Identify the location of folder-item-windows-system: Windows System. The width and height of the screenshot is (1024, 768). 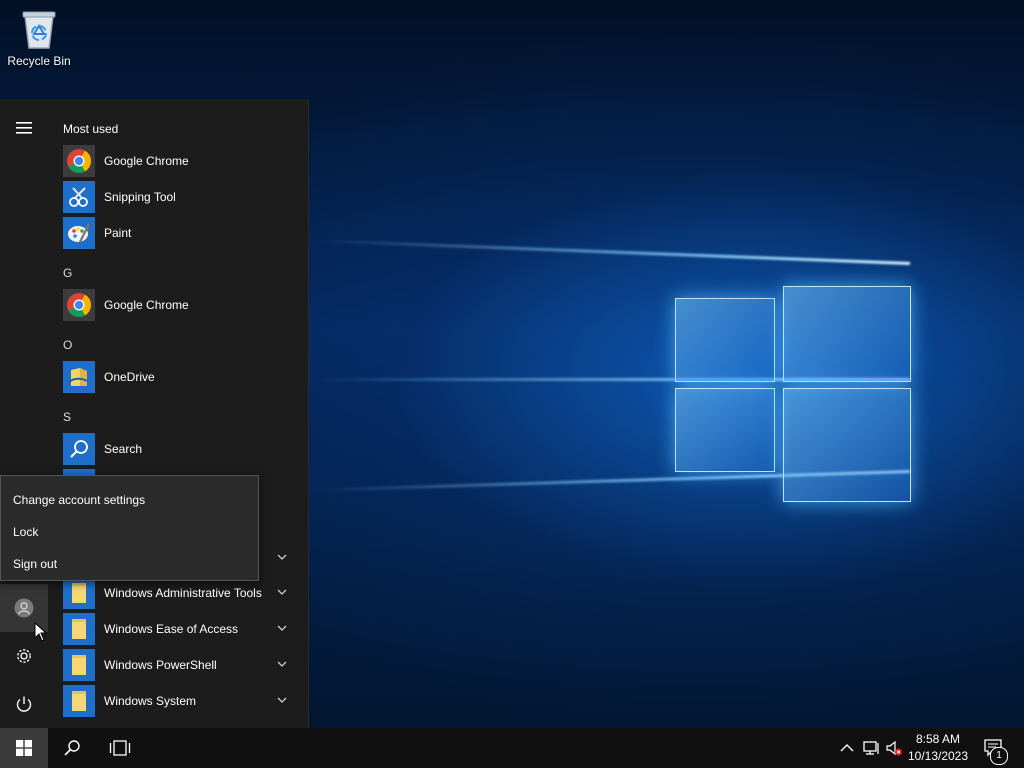
(185, 701).